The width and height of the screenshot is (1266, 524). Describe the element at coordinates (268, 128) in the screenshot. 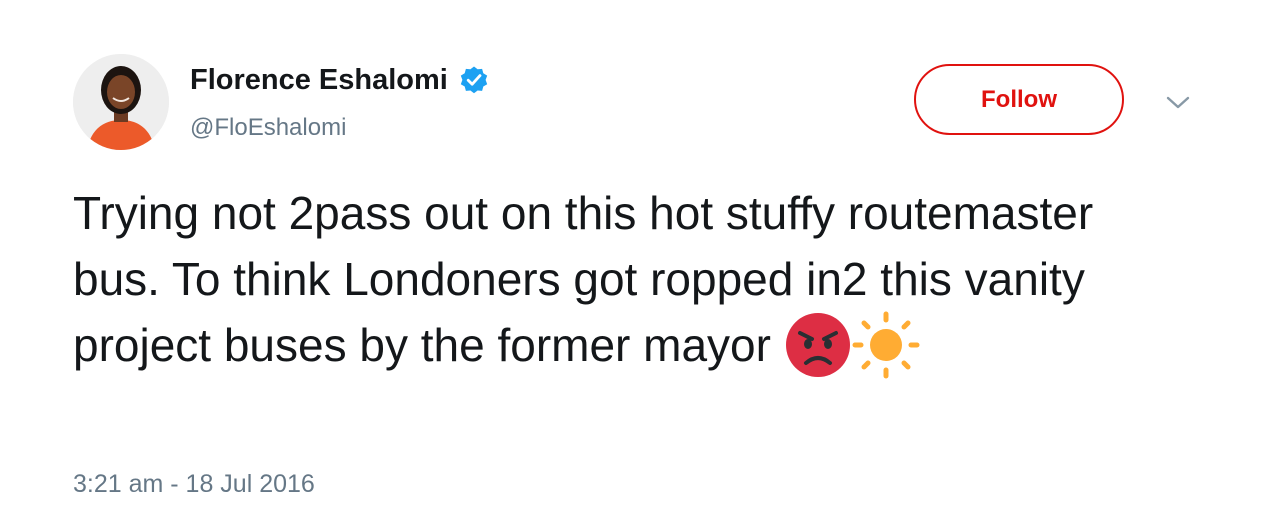

I see `author-handle: @FloEshalomi` at that location.